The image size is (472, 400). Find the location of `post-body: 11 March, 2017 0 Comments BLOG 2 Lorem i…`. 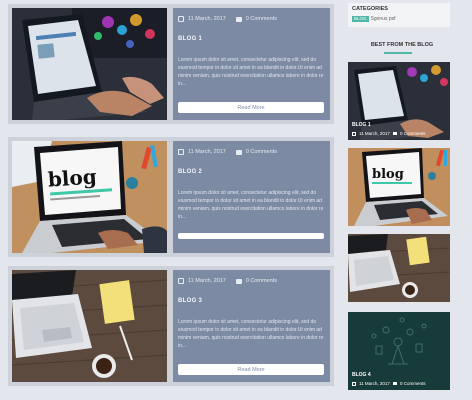

post-body: 11 March, 2017 0 Comments BLOG 2 Lorem i… is located at coordinates (251, 197).